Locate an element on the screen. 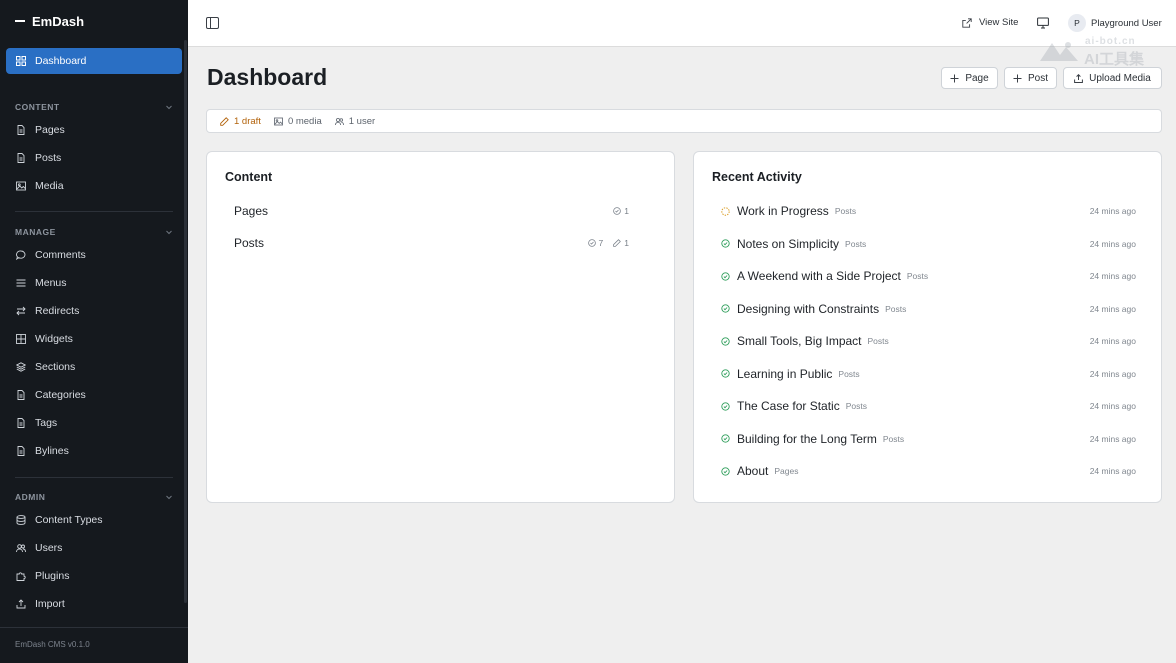  activity-item: Work in Progress Posts 24 mins ago is located at coordinates (928, 211).